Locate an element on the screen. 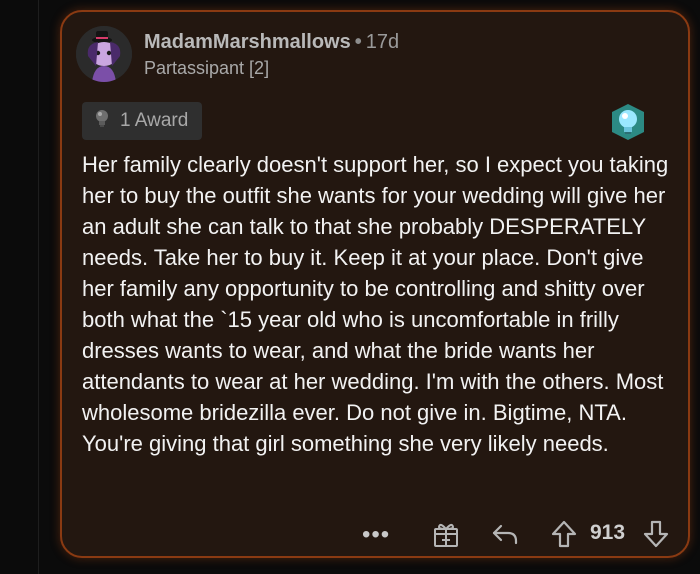  comment-age: 17d is located at coordinates (382, 42).